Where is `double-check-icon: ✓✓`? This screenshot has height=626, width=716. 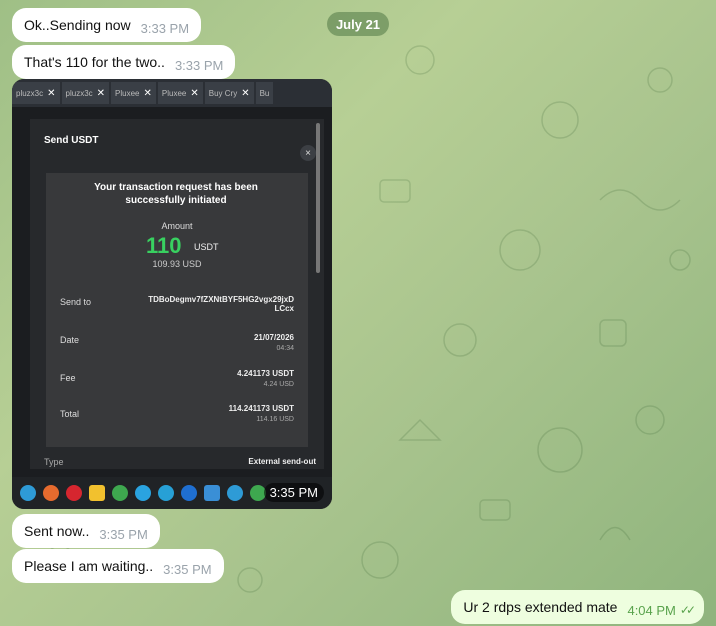 double-check-icon: ✓✓ is located at coordinates (687, 610).